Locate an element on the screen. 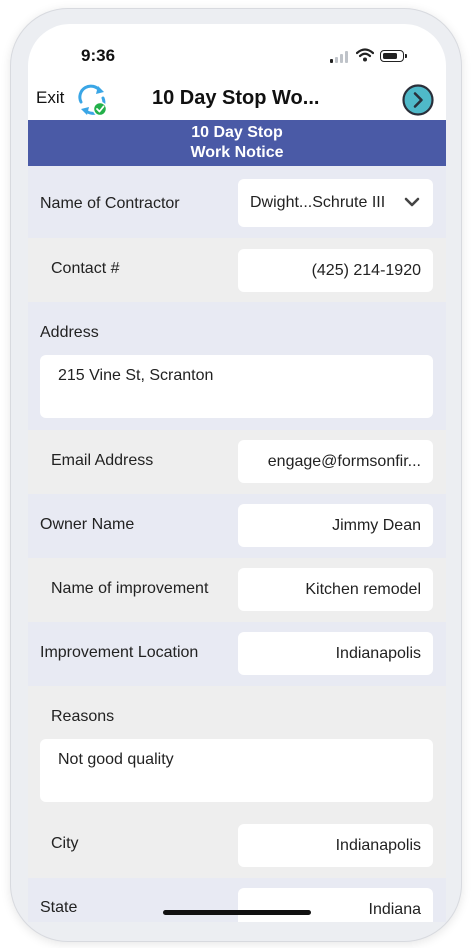 This screenshot has width=474, height=948. form-header-line1: 10 Day Stop is located at coordinates (237, 132).